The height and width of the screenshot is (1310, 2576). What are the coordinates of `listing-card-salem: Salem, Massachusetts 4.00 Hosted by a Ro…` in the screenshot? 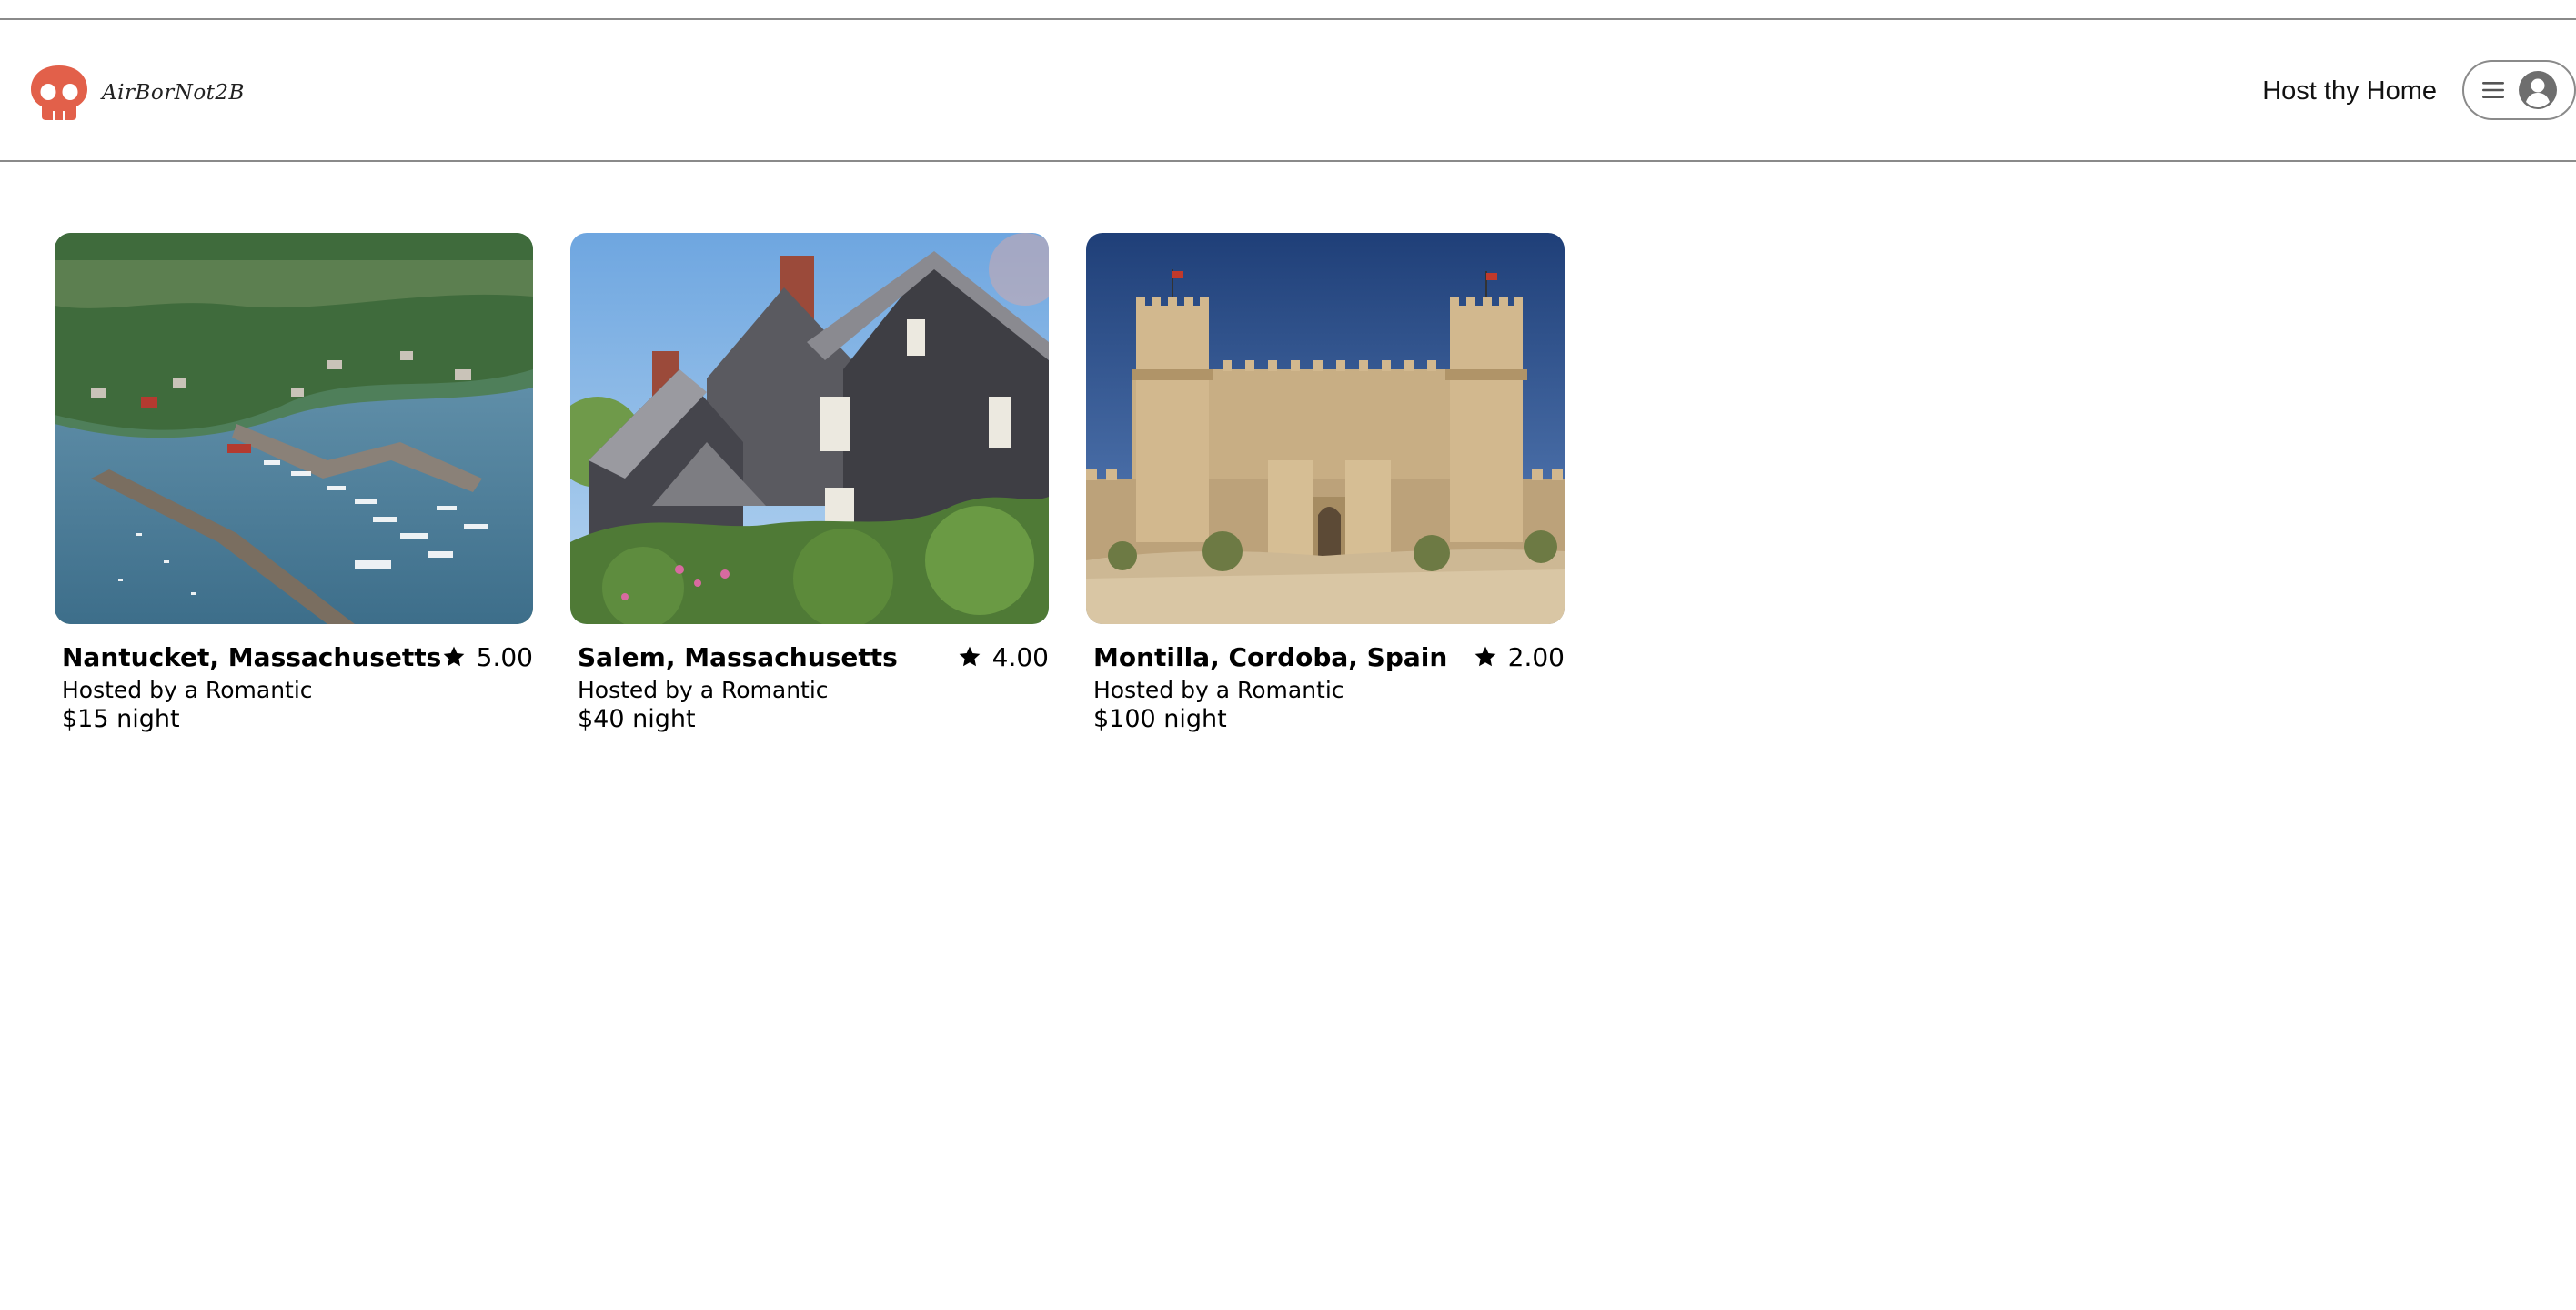 It's located at (809, 483).